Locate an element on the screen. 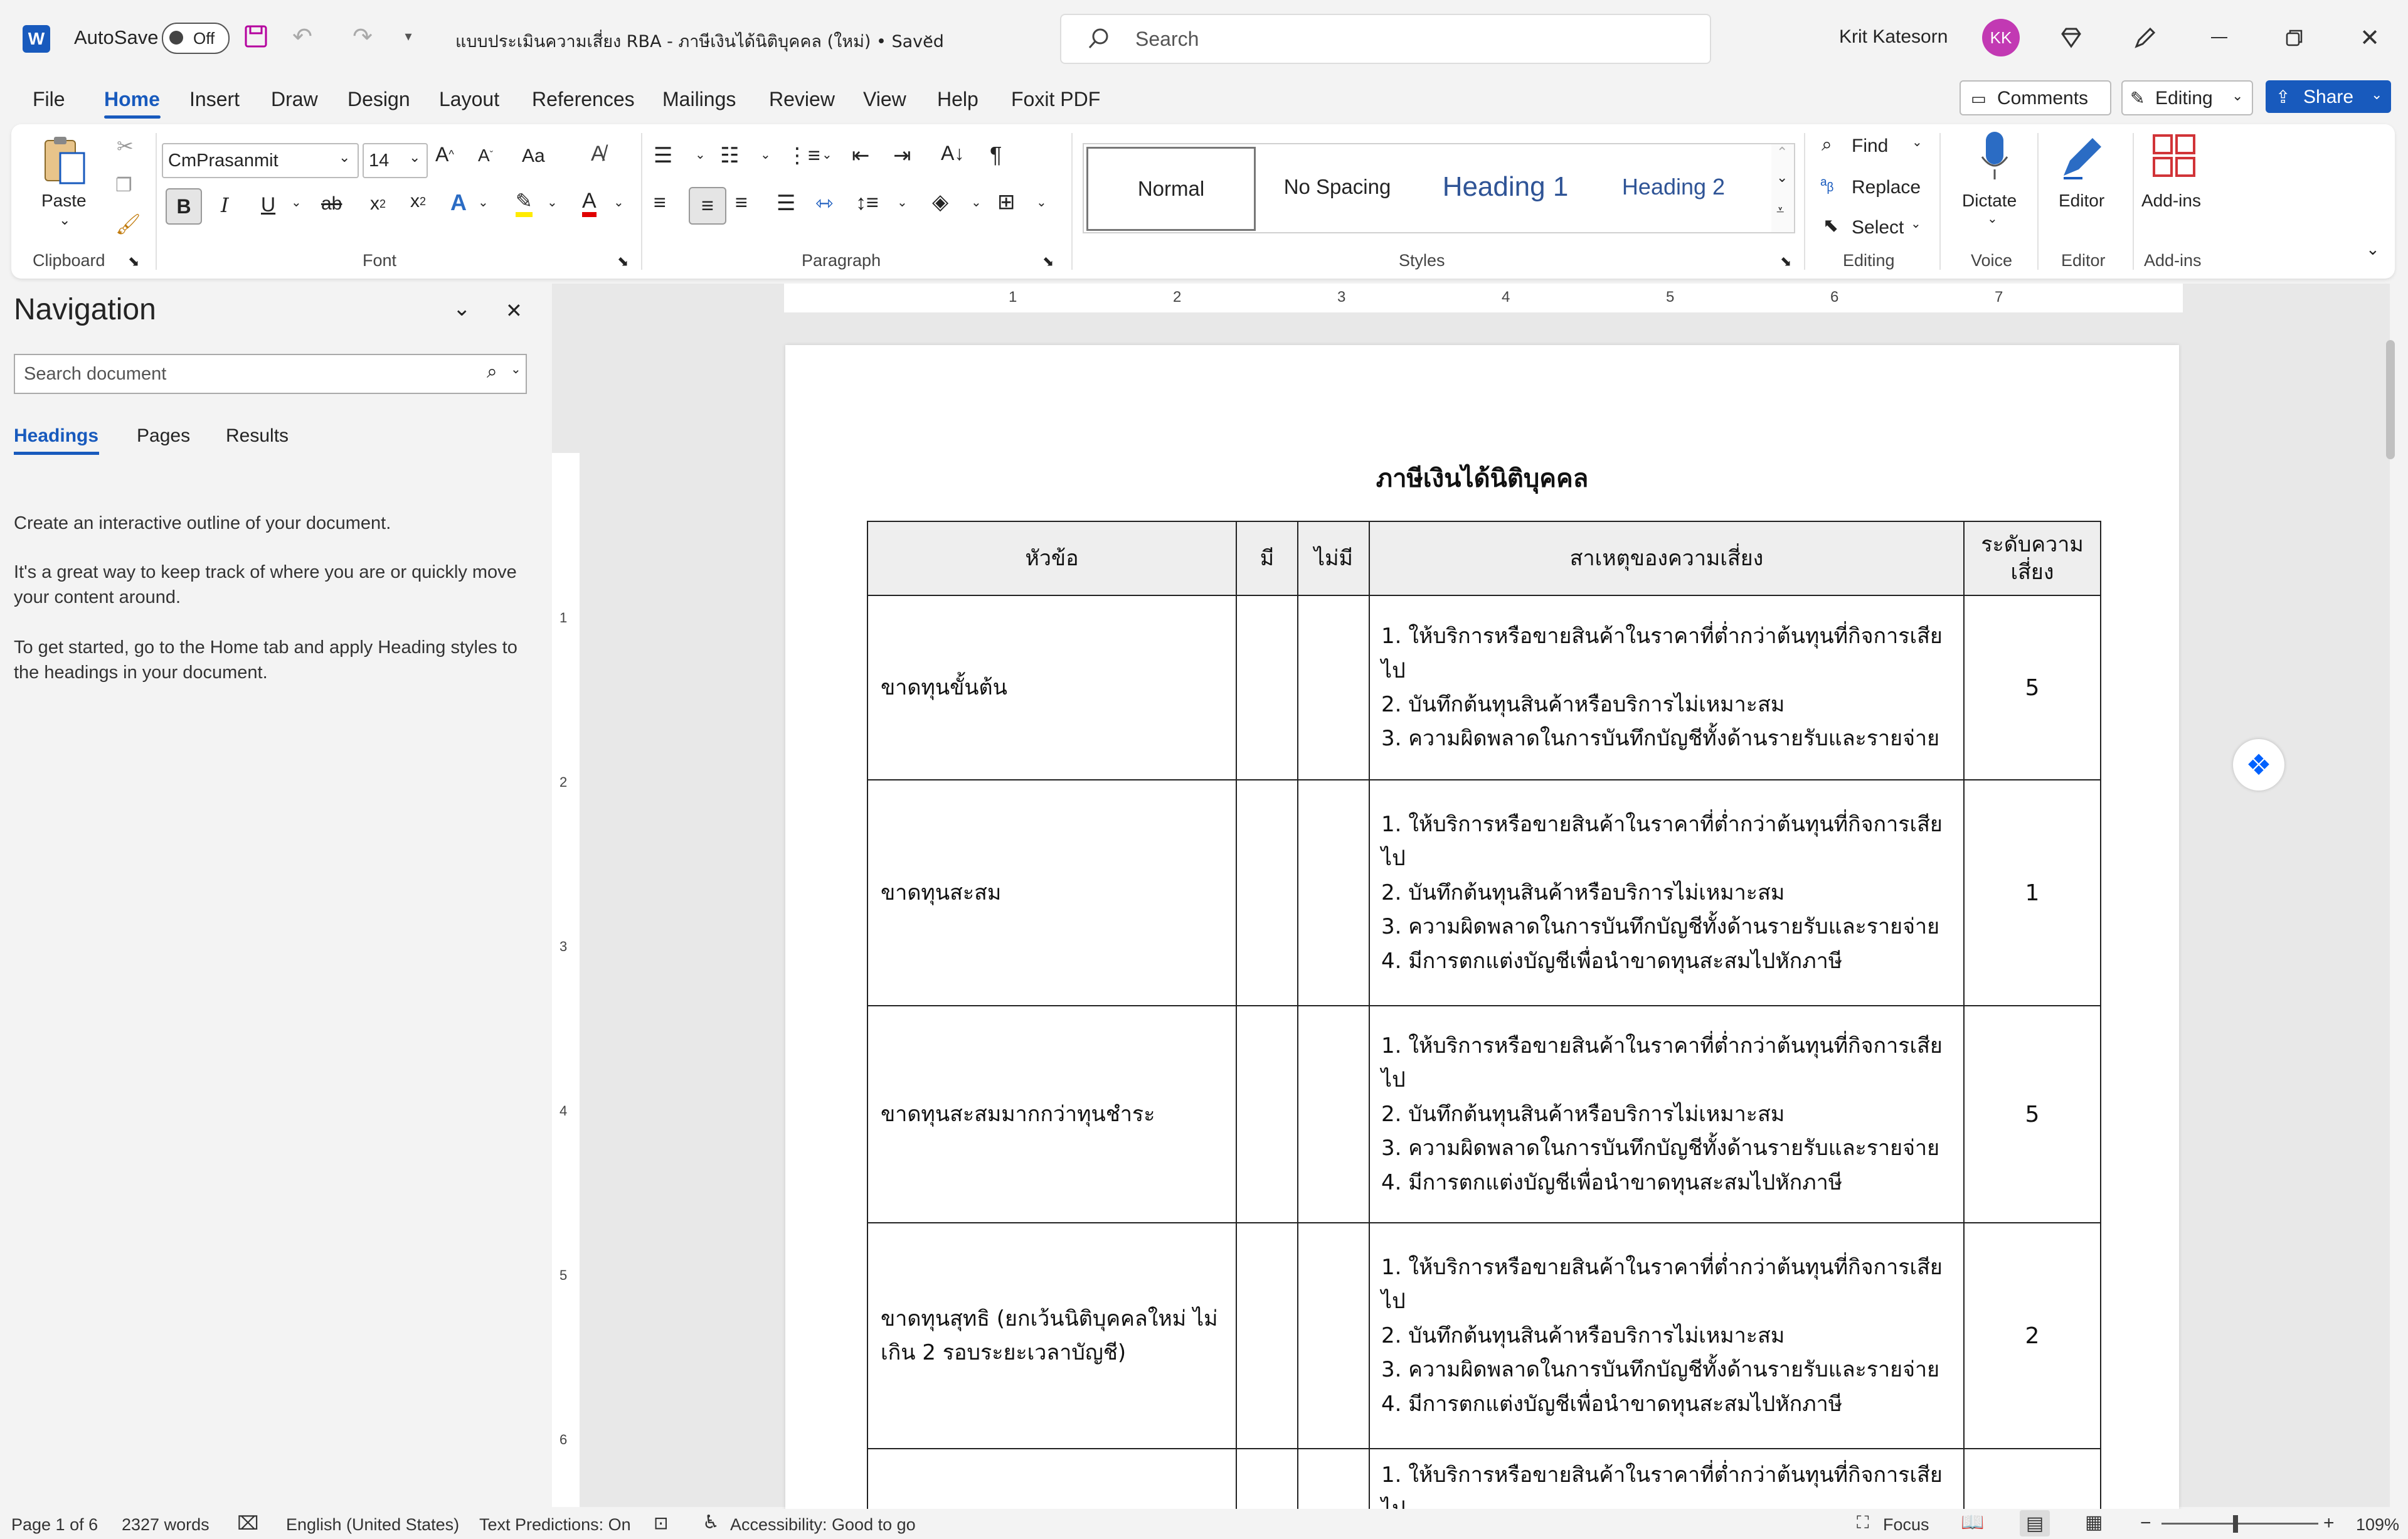 The width and height of the screenshot is (2408, 1539). collapse-ribbon-icon: ⌄ is located at coordinates (2373, 249).